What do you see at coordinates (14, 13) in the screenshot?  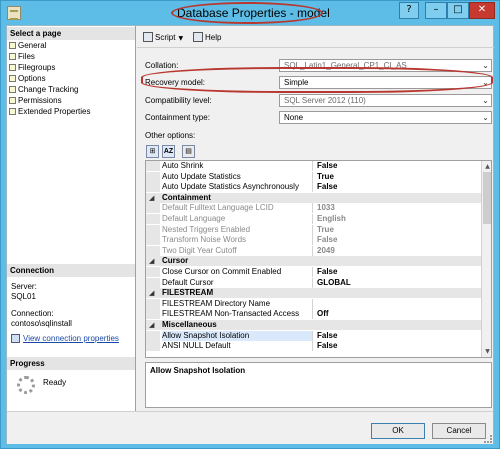 I see `database-icon` at bounding box center [14, 13].